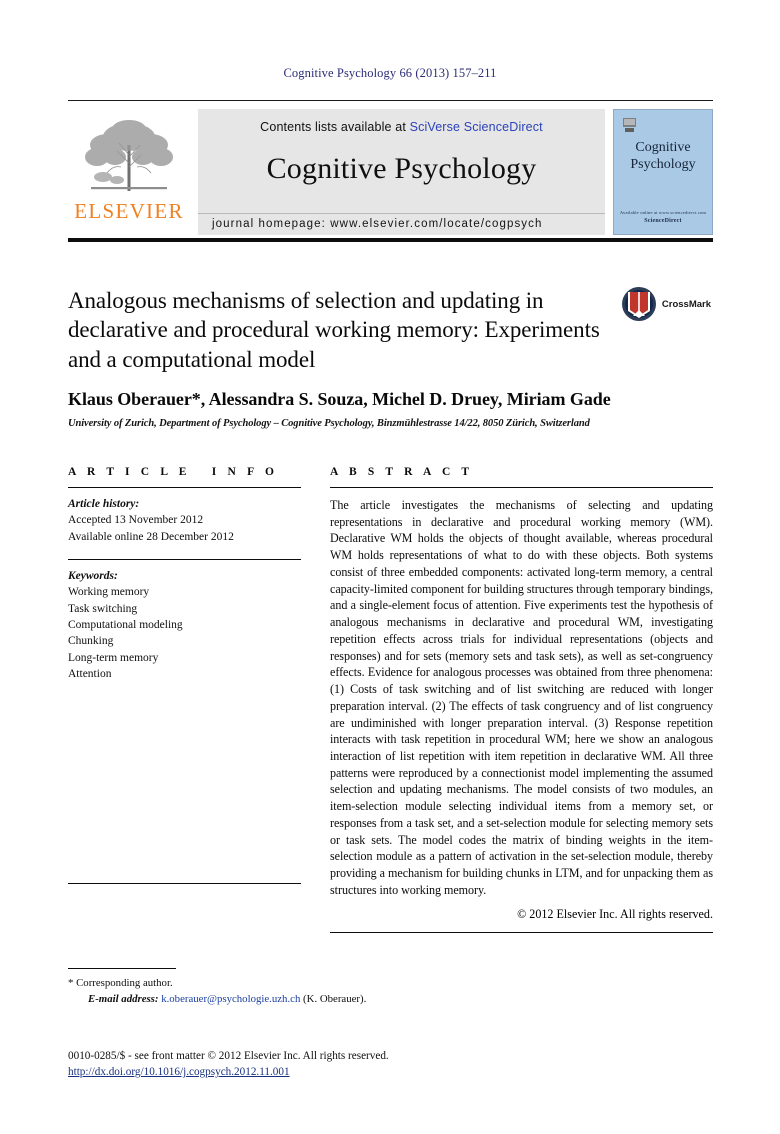 The height and width of the screenshot is (1134, 780). What do you see at coordinates (129, 155) in the screenshot?
I see `elsevier-tree-icon` at bounding box center [129, 155].